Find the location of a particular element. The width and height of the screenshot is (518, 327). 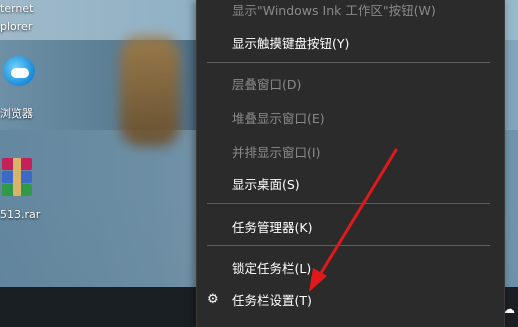

menu-item-show-touch-keyboard: 显示触摸键盘按钮(Y) is located at coordinates (350, 42).